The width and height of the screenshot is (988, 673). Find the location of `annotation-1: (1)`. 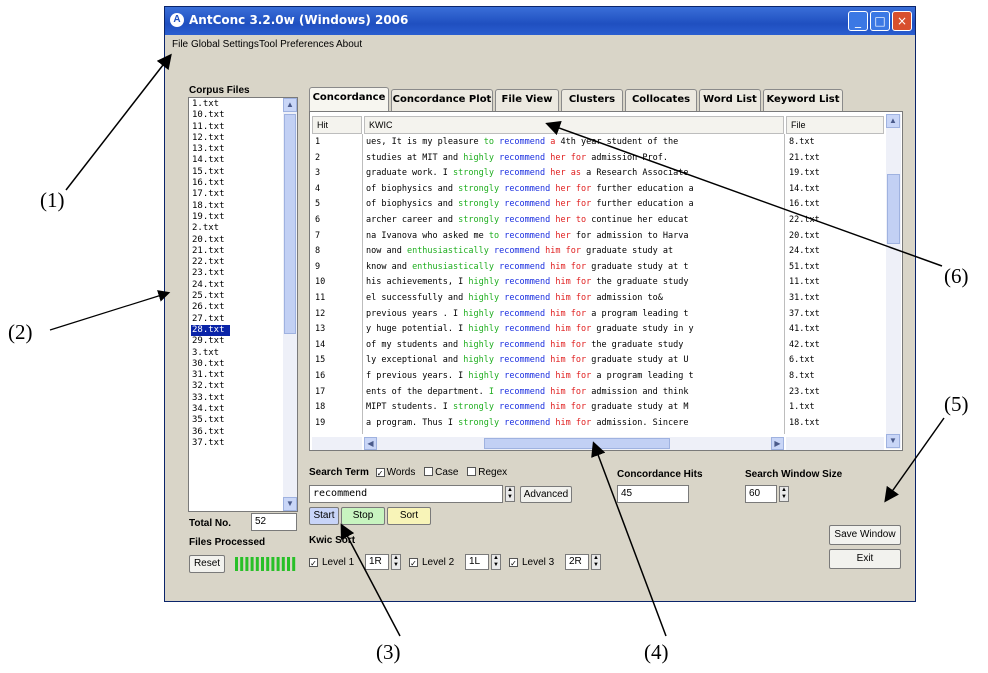

annotation-1: (1) is located at coordinates (52, 200).